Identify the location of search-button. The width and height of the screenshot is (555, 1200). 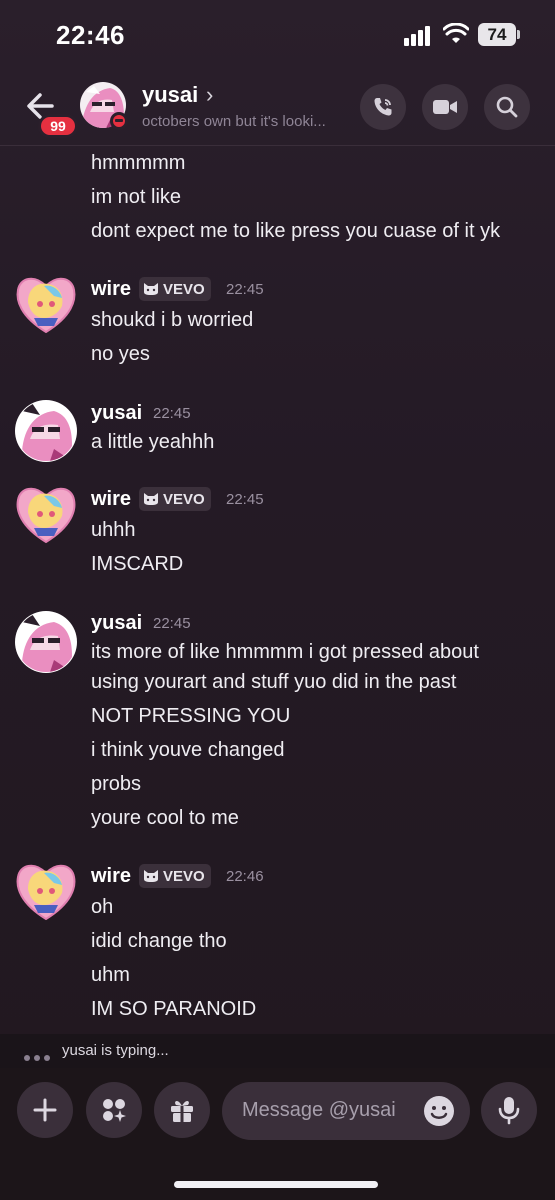
(507, 107).